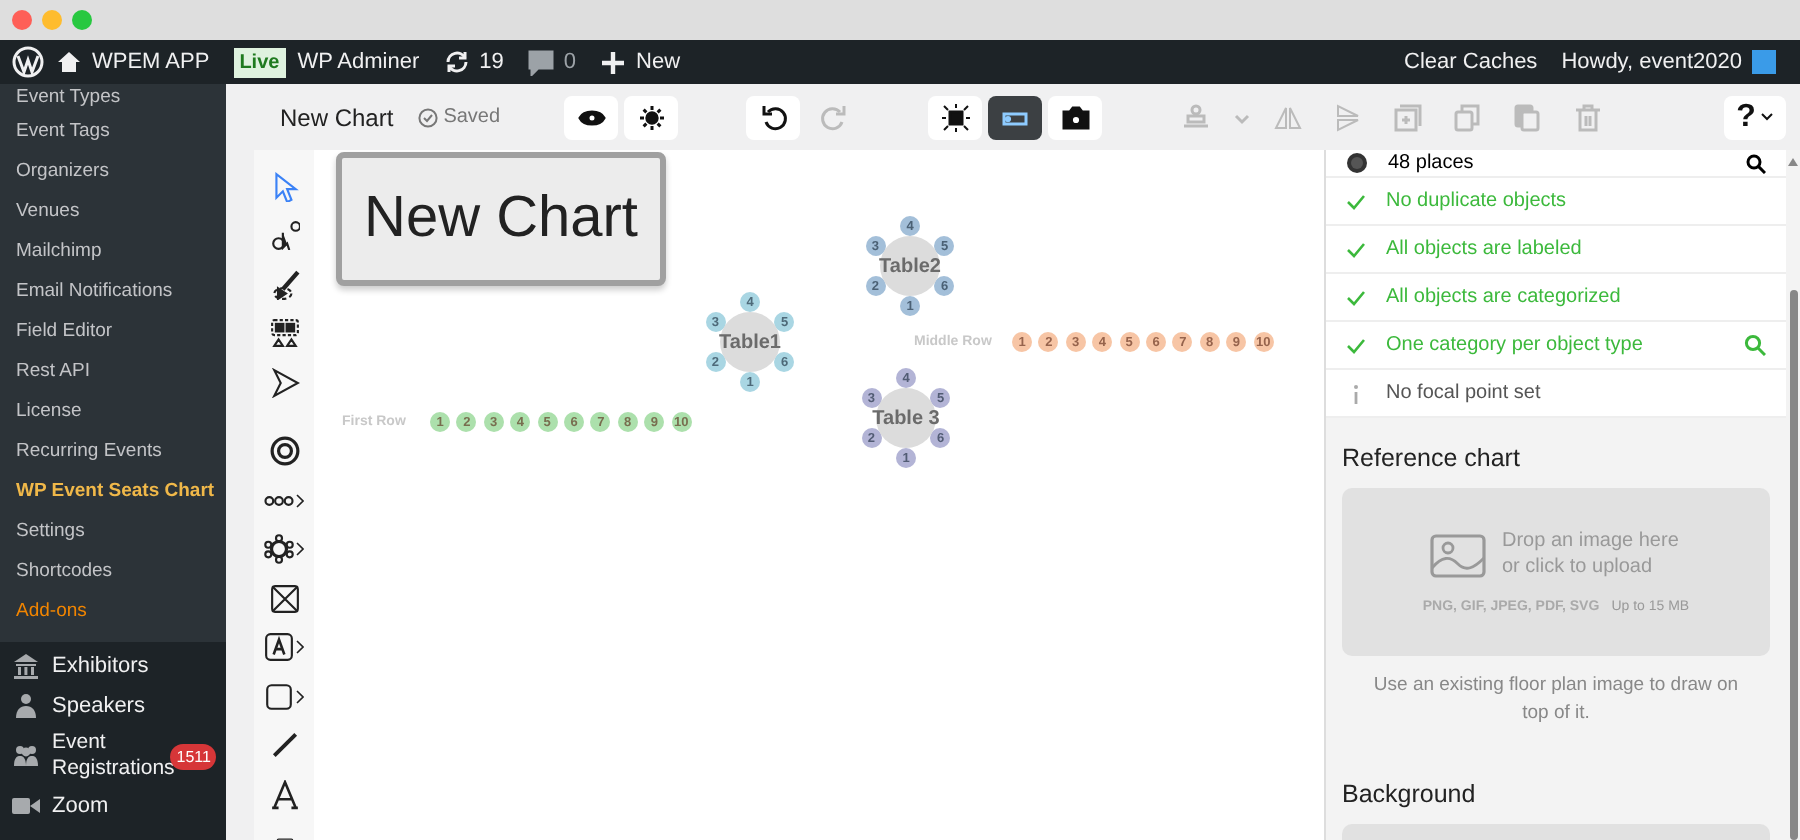 This screenshot has width=1800, height=840. What do you see at coordinates (427, 117) in the screenshot?
I see `check-circle-icon` at bounding box center [427, 117].